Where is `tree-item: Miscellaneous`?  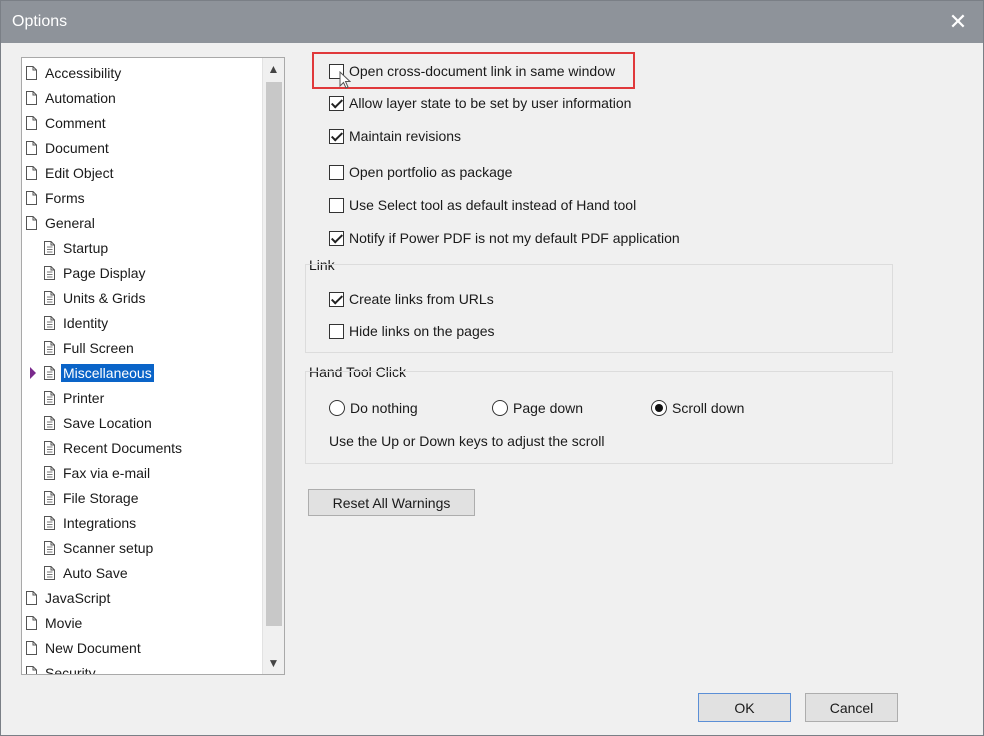
tree-item: Miscellaneous is located at coordinates (92, 373).